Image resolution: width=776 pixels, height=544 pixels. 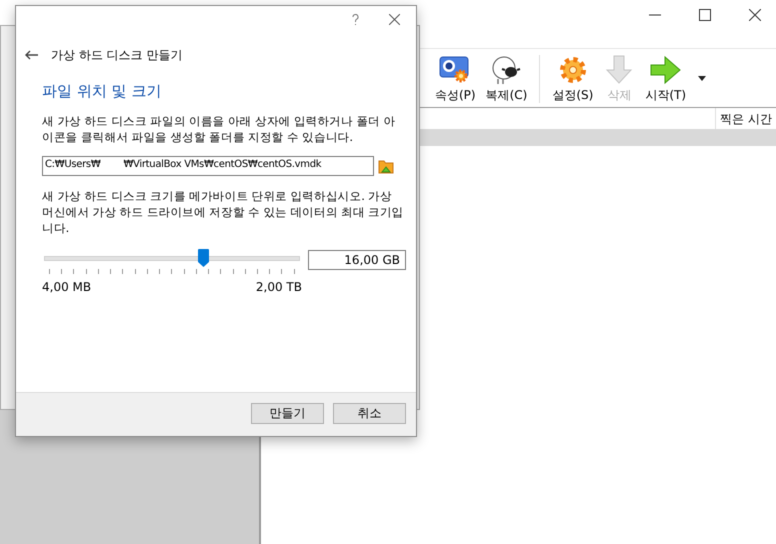 I want to click on dialog-button: 만들기, so click(x=287, y=413).